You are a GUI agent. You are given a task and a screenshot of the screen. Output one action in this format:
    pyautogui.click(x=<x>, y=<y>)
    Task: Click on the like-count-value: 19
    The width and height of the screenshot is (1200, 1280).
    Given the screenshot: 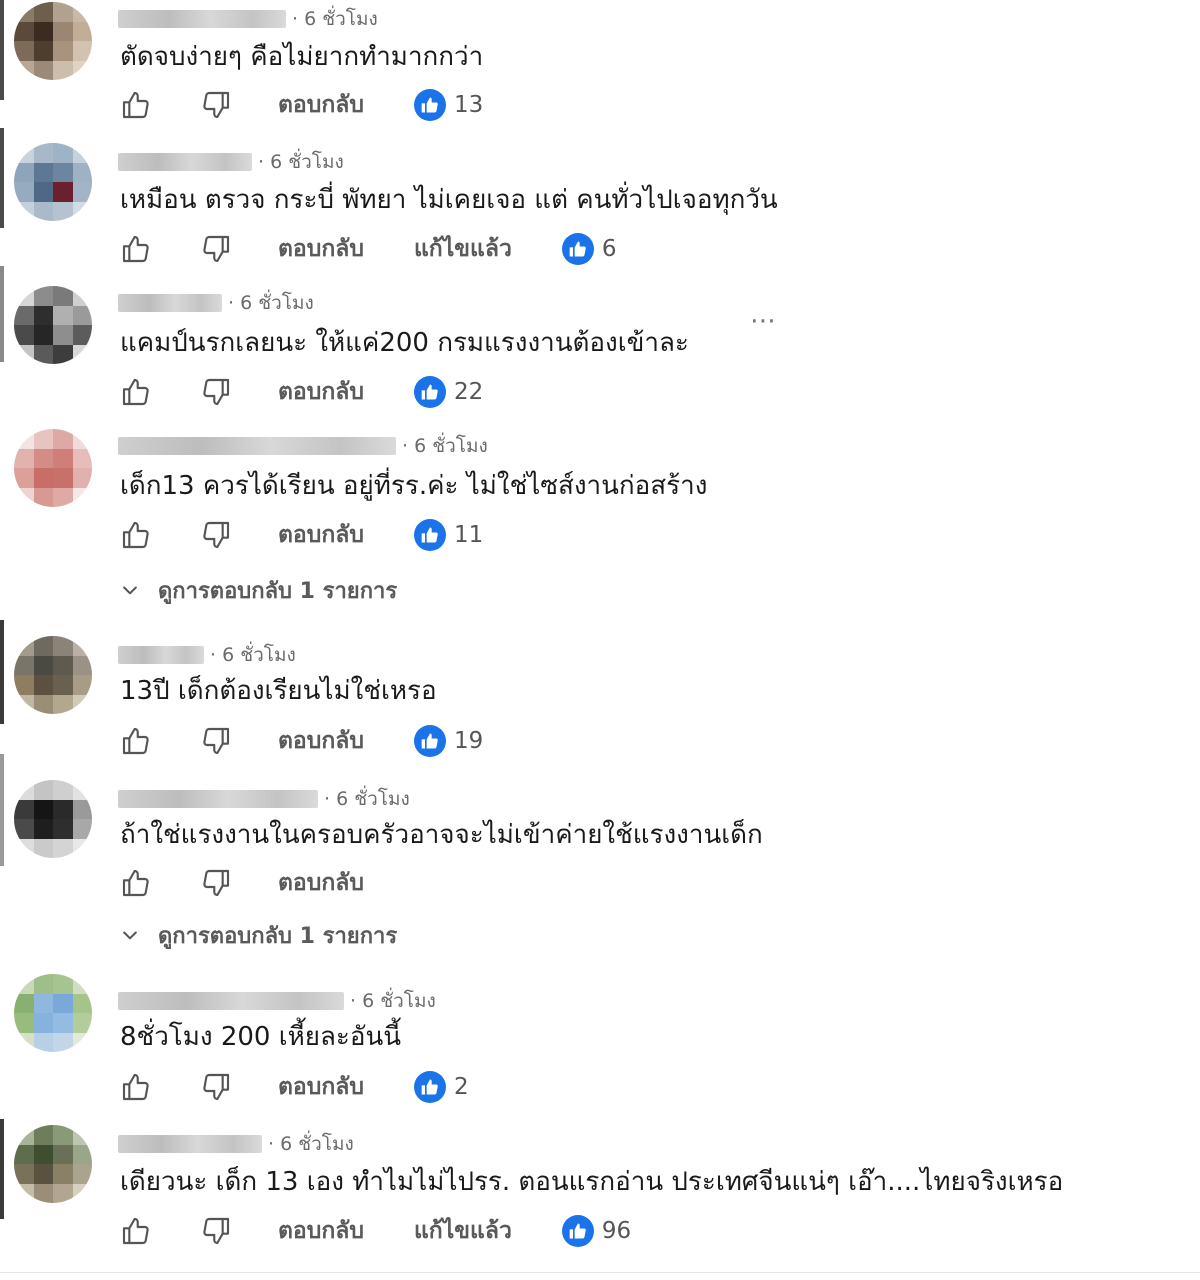 What is the action you would take?
    pyautogui.click(x=468, y=741)
    